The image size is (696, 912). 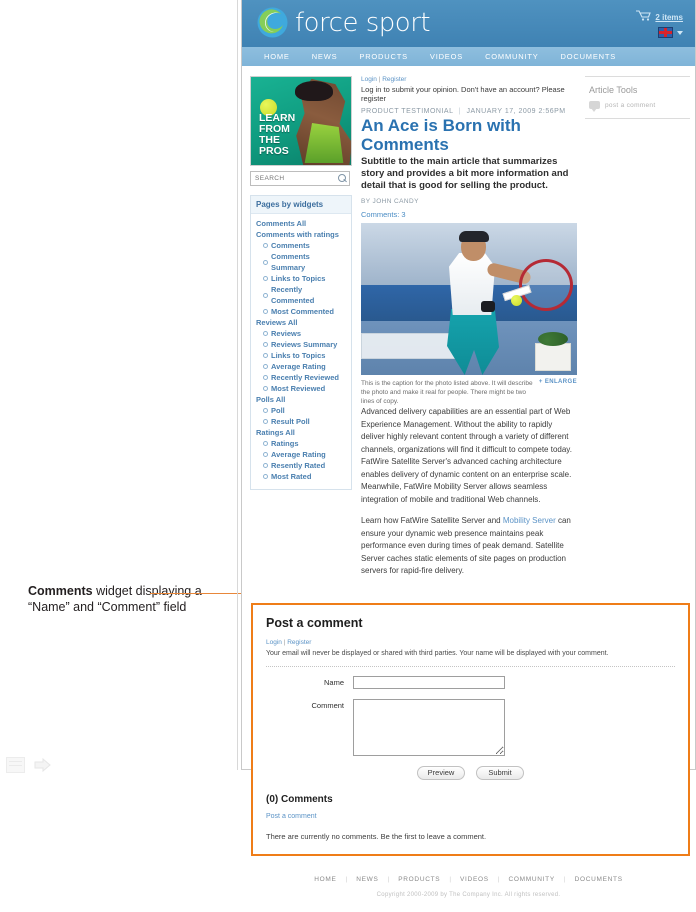 I want to click on sidebar-item-recently-commented: Recently Commented, so click(x=308, y=295).